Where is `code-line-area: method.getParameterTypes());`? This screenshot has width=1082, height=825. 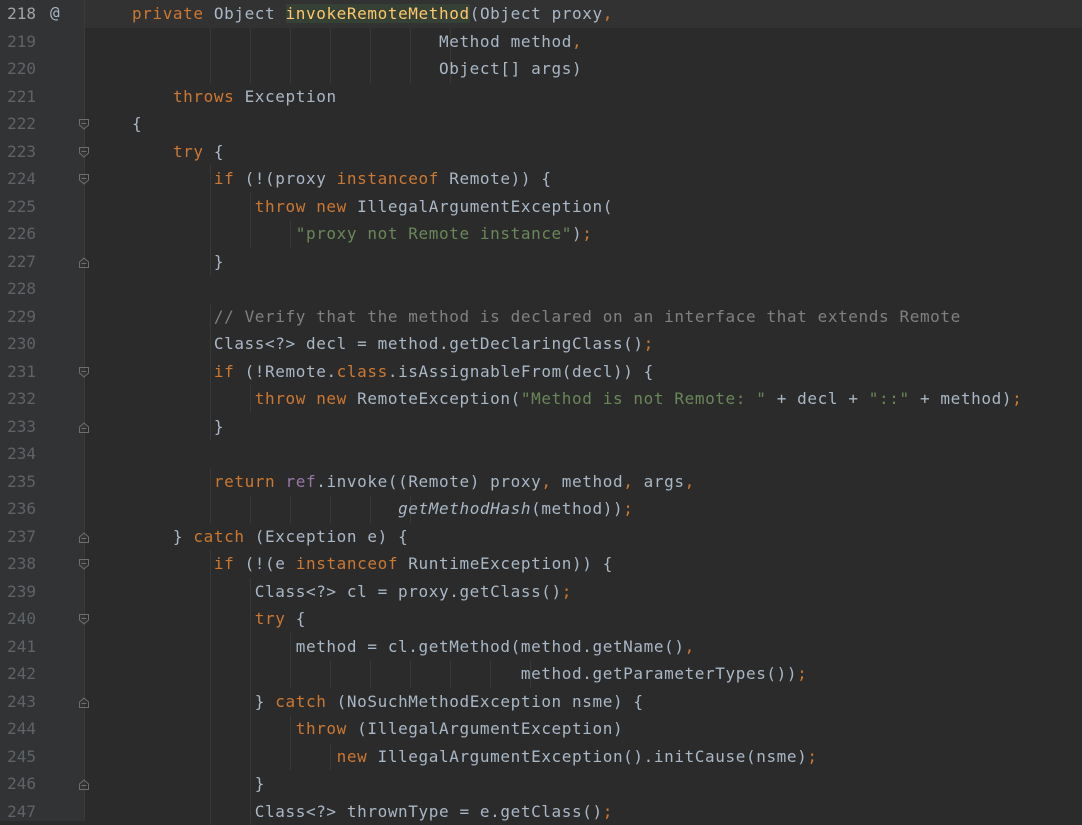
code-line-area: method.getParameterTypes()); is located at coordinates (583, 674).